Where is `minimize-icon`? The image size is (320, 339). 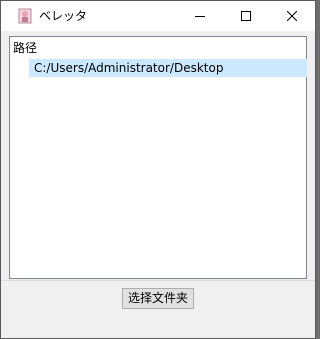 minimize-icon is located at coordinates (200, 16).